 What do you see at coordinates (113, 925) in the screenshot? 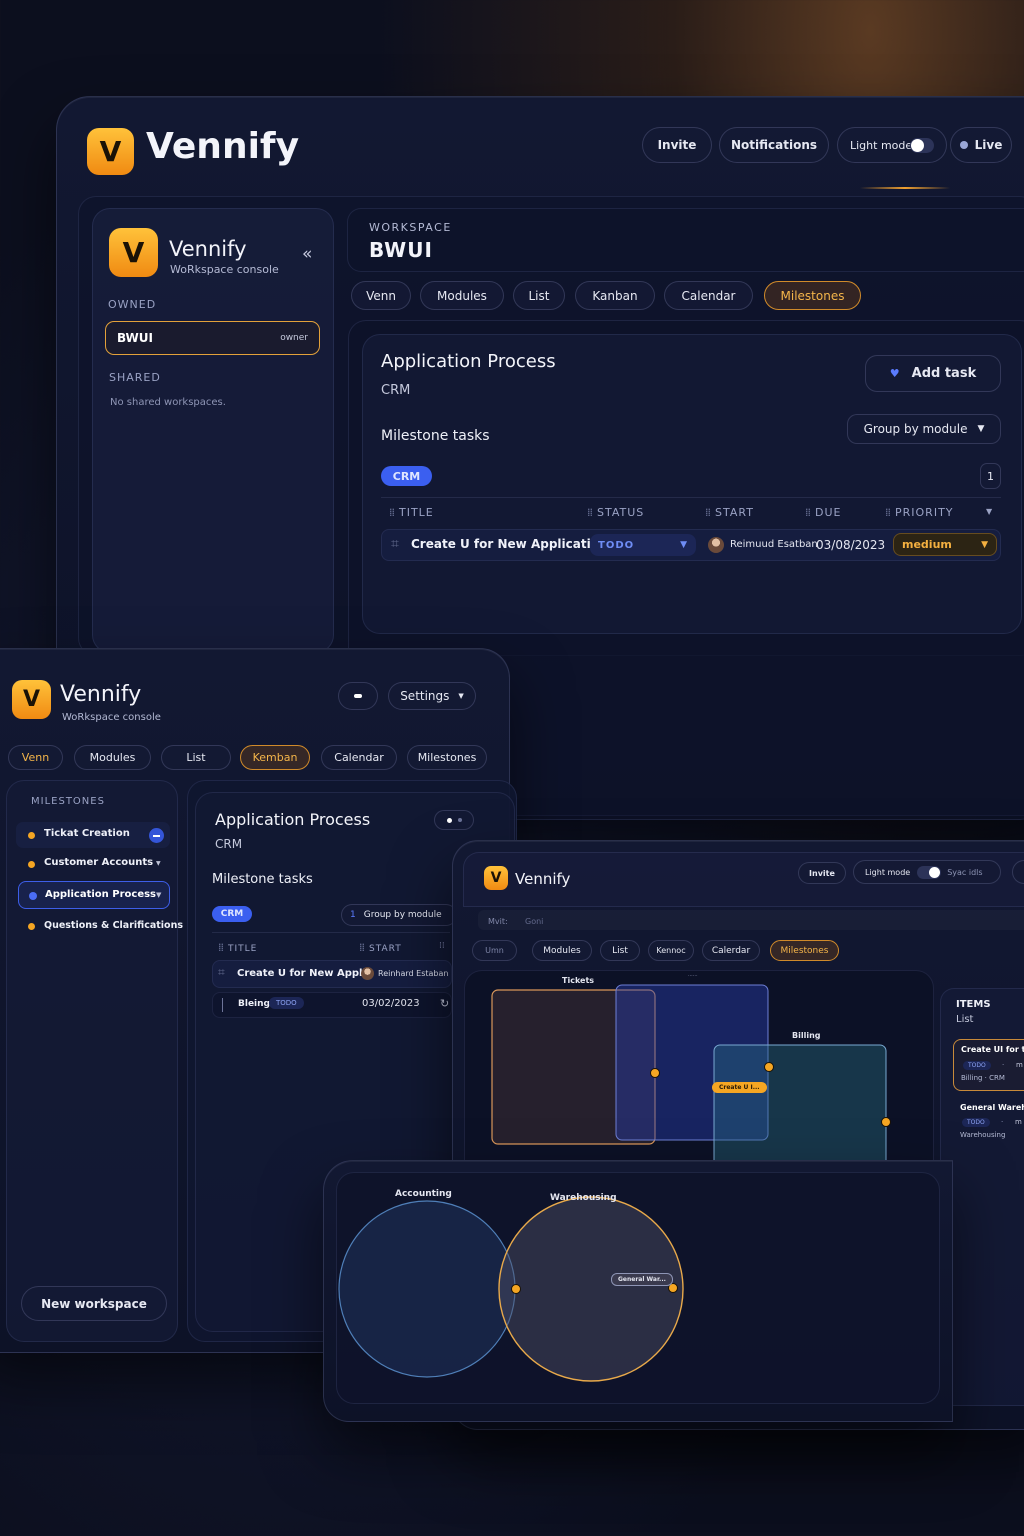
I see `milestone-item-label: Questions & Clarifications` at bounding box center [113, 925].